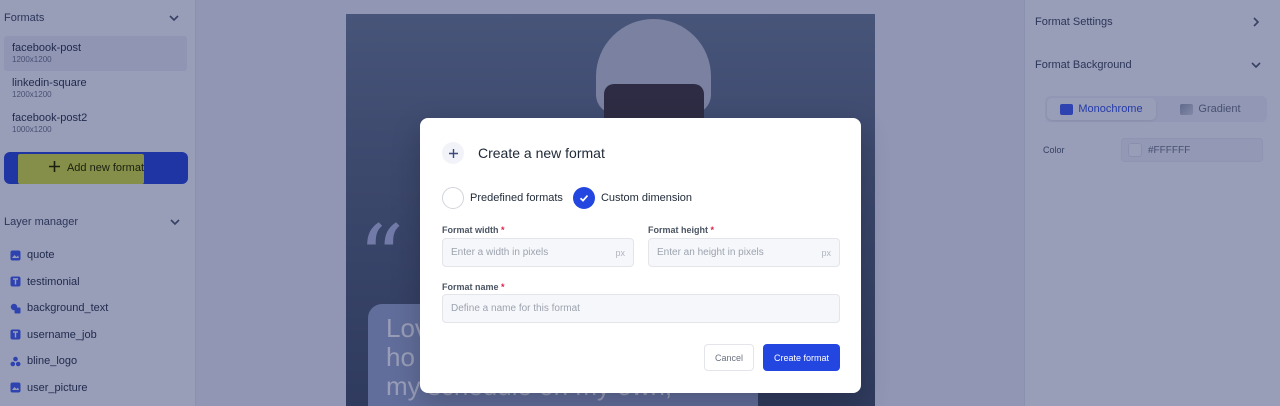  Describe the element at coordinates (826, 252) in the screenshot. I see `height-unit: px` at that location.